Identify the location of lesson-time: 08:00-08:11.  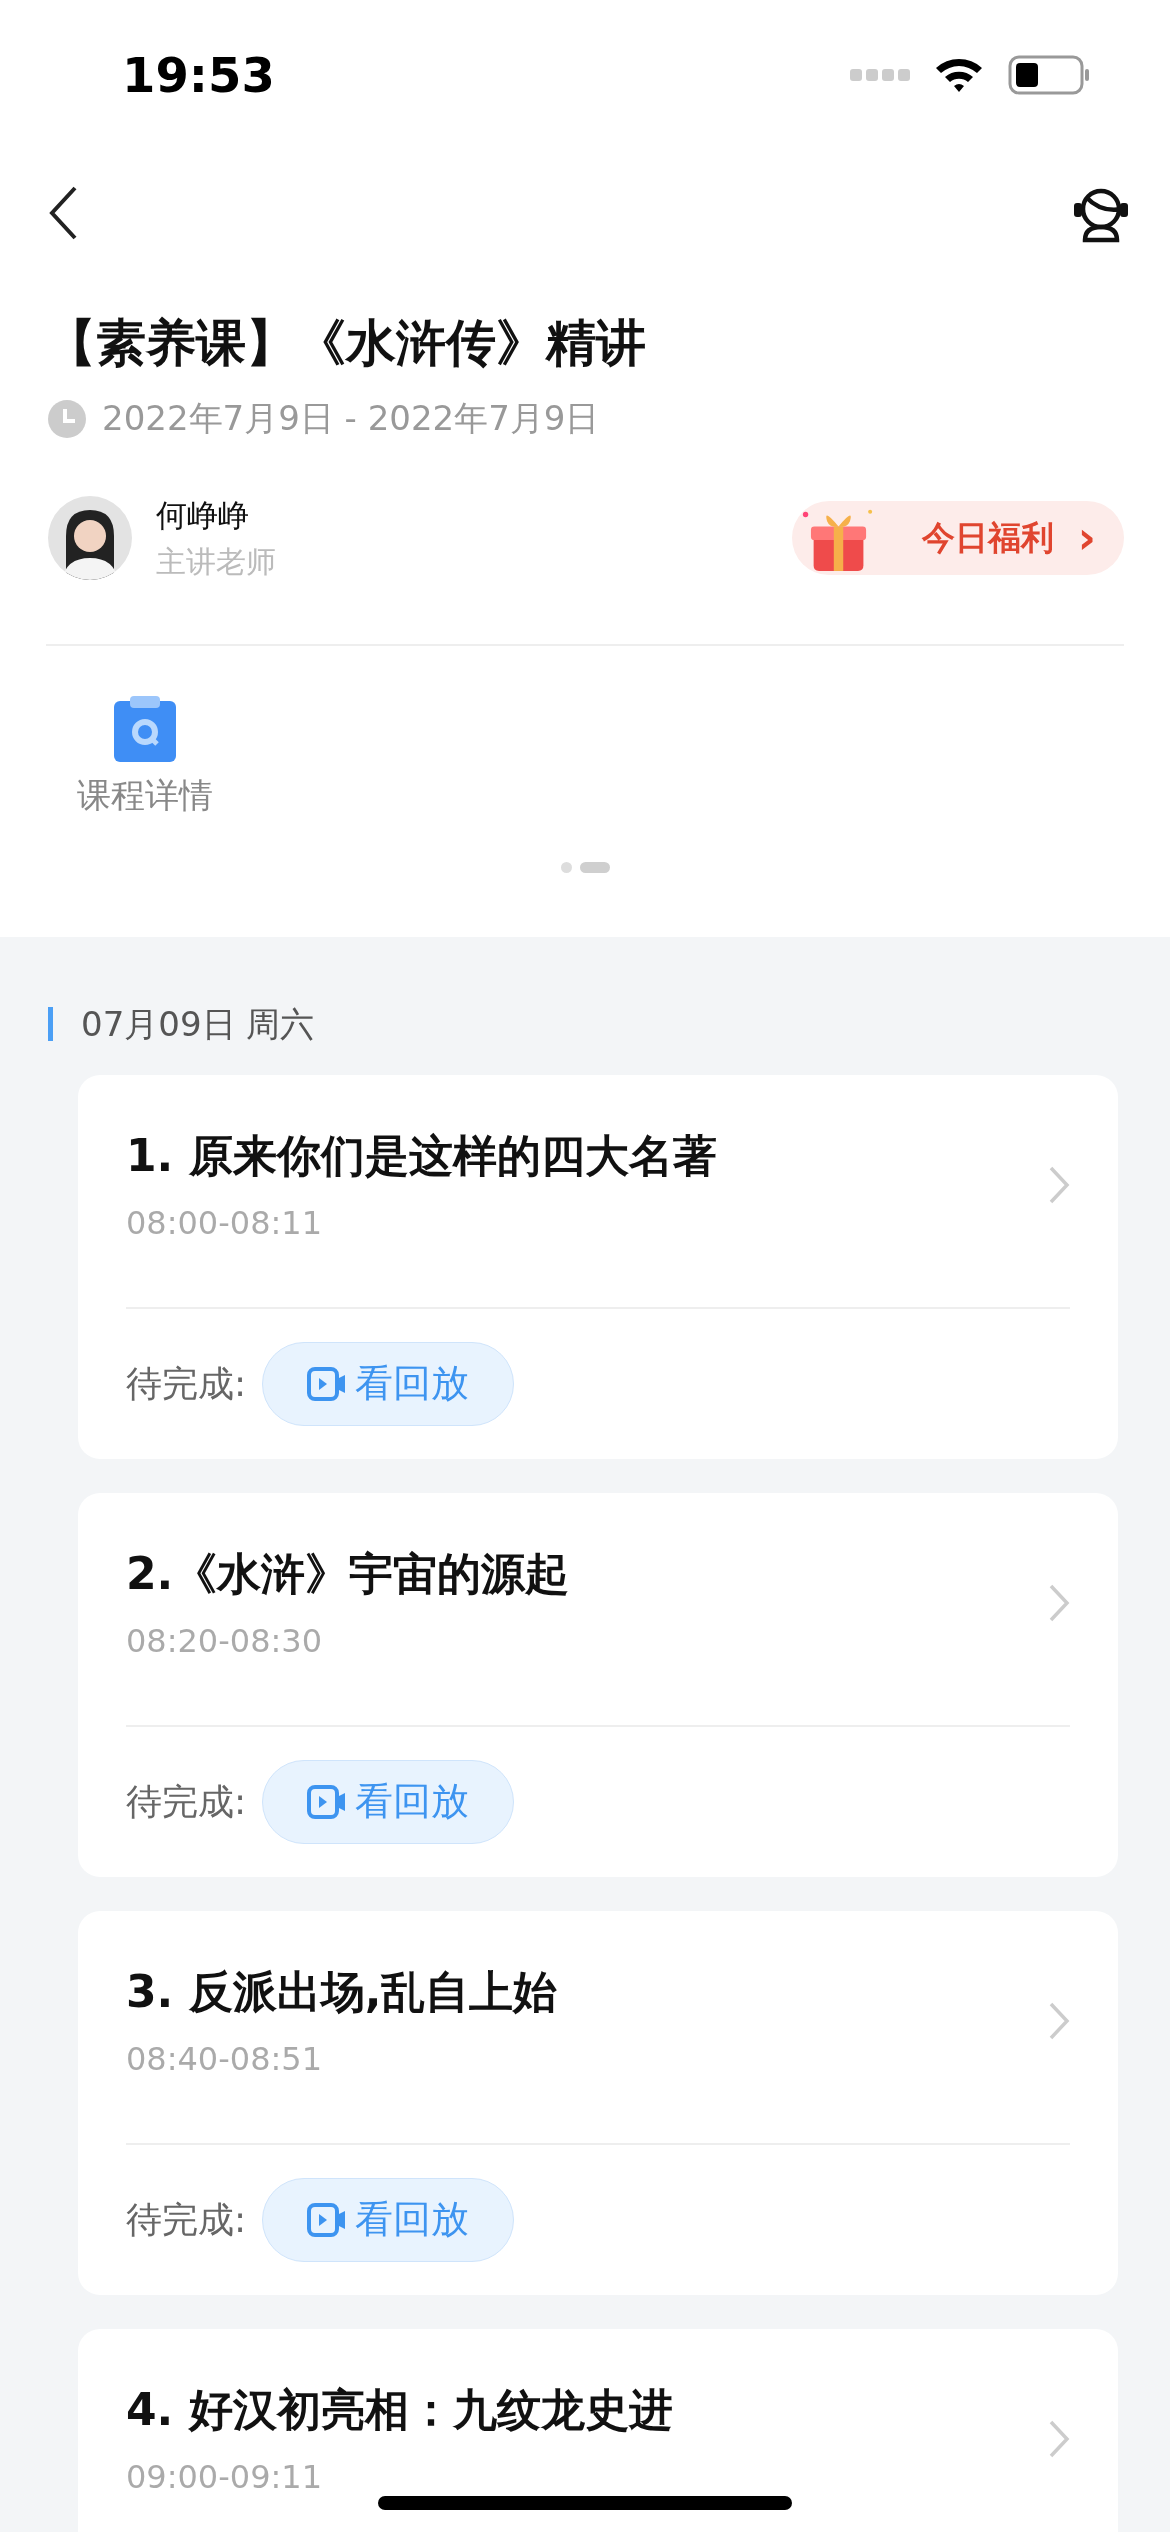
(224, 1223).